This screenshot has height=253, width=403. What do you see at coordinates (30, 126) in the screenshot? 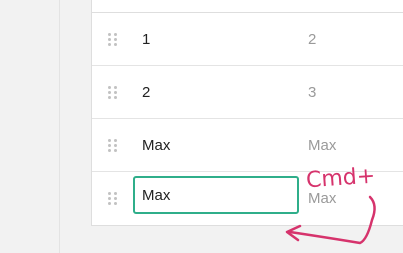
I see `left-sidebar` at bounding box center [30, 126].